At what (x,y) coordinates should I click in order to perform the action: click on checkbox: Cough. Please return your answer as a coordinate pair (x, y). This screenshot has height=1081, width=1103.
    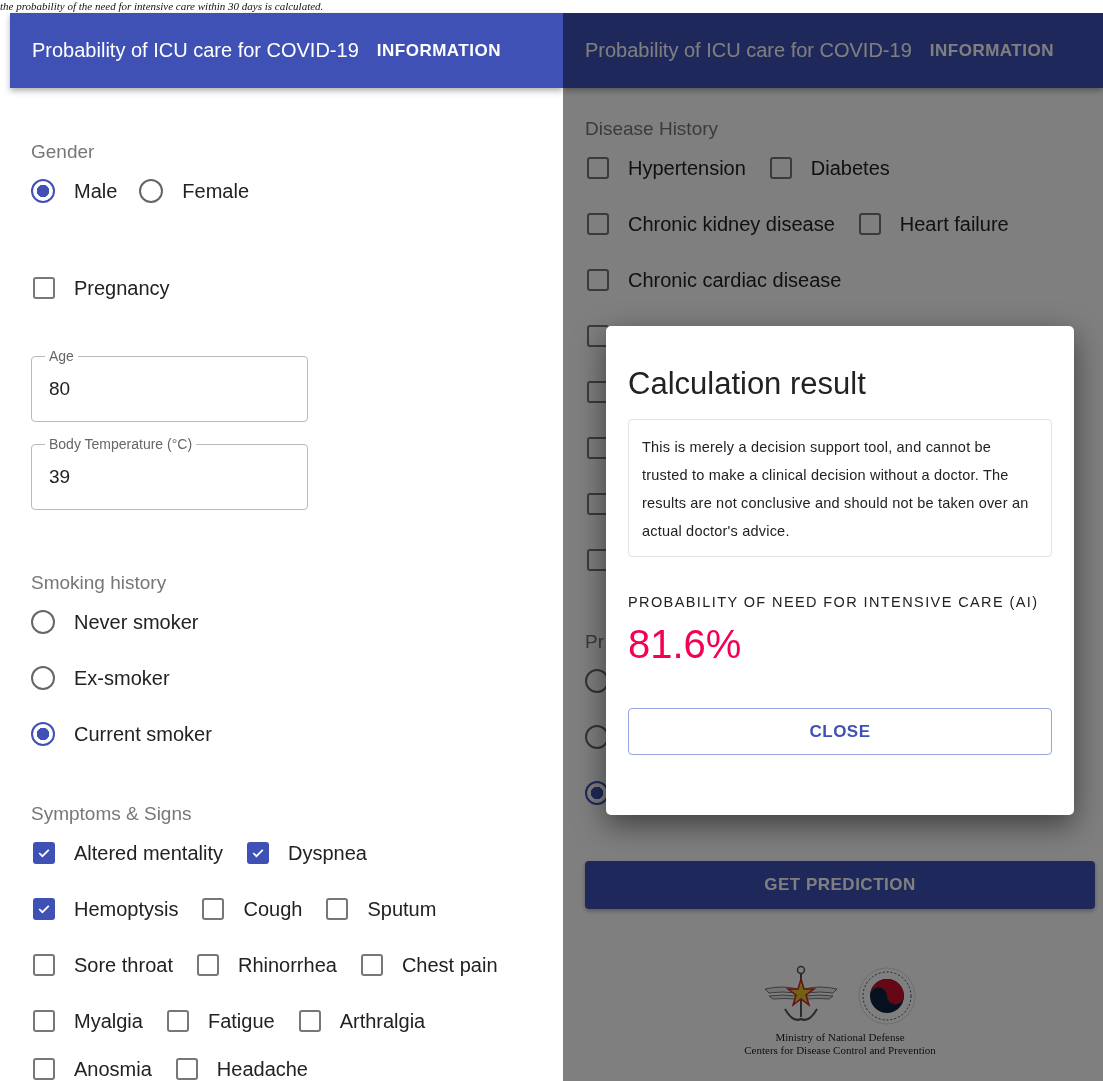
    Looking at the image, I should click on (251, 909).